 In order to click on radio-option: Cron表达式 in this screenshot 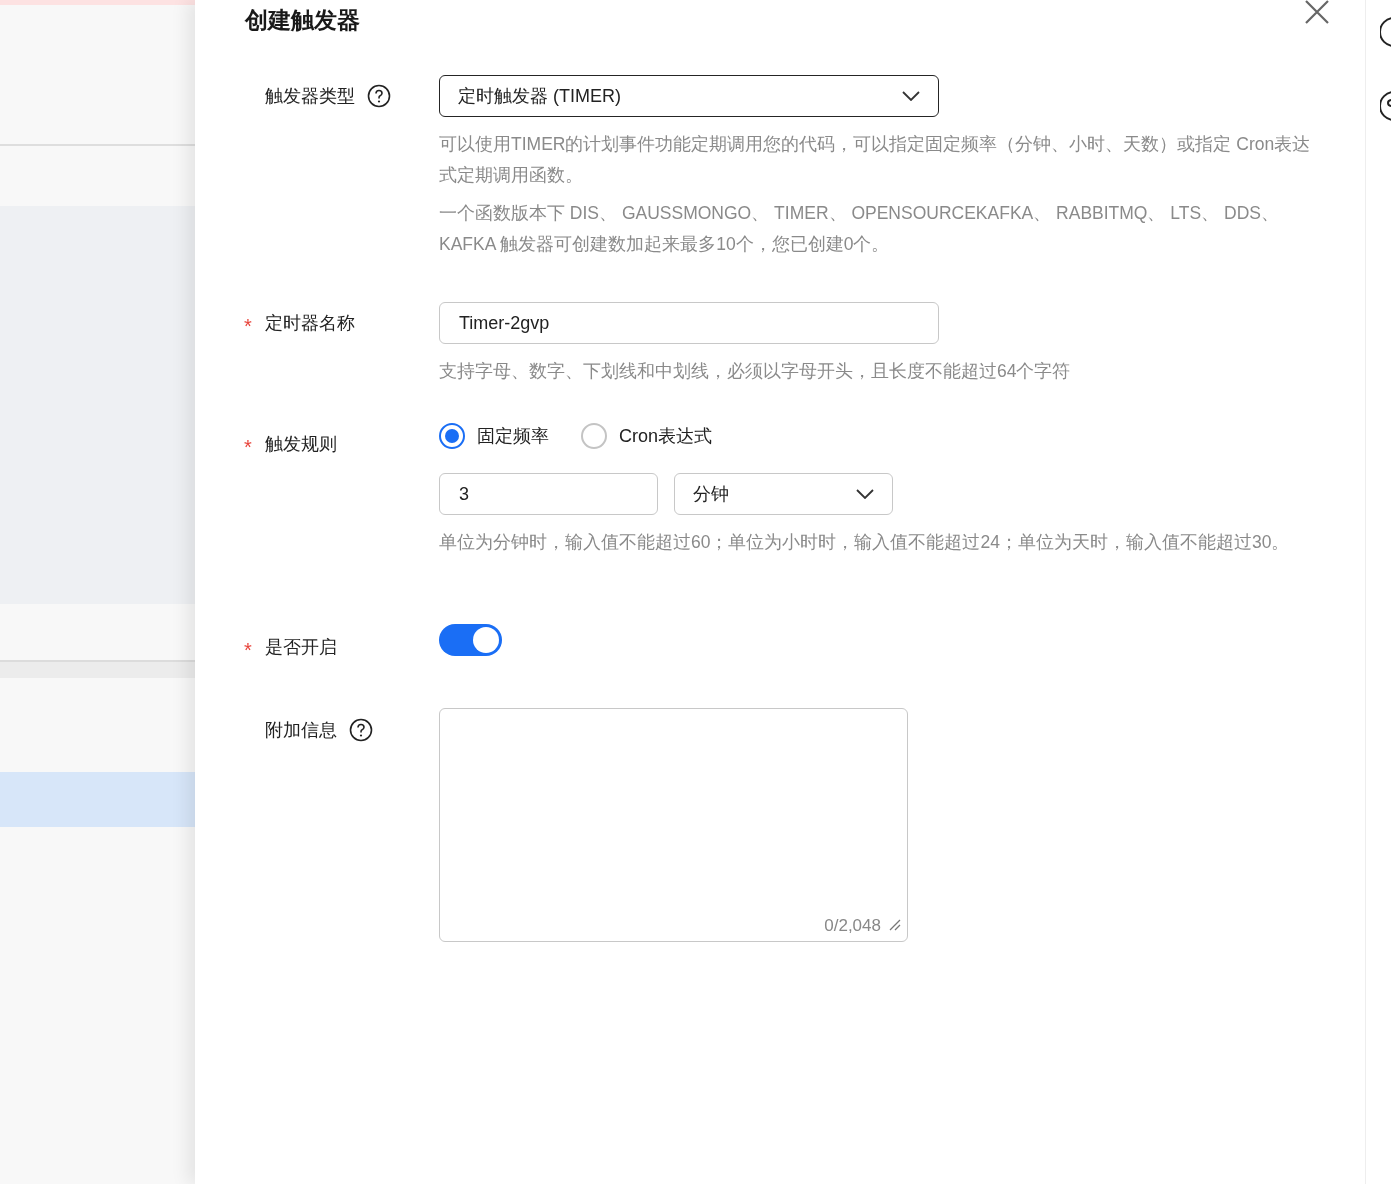, I will do `click(646, 436)`.